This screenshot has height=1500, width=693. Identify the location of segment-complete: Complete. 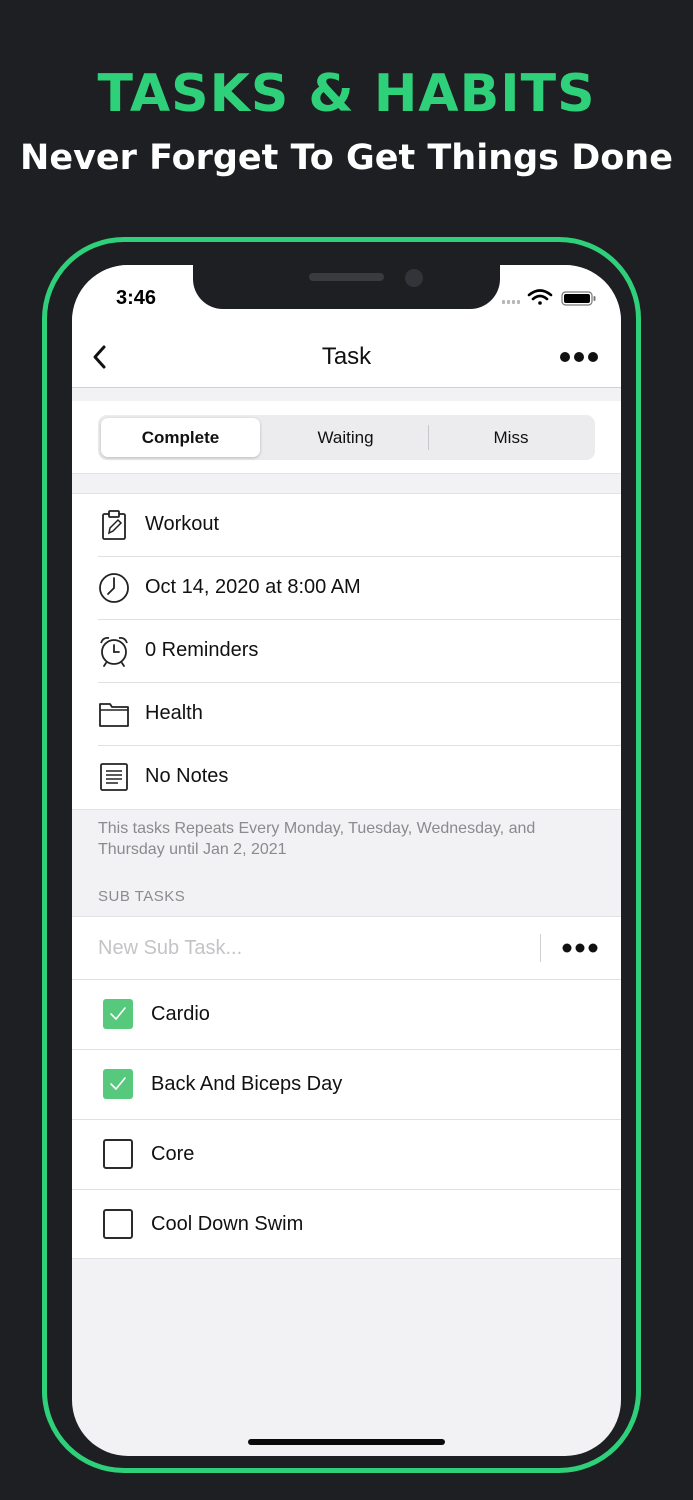
(180, 437).